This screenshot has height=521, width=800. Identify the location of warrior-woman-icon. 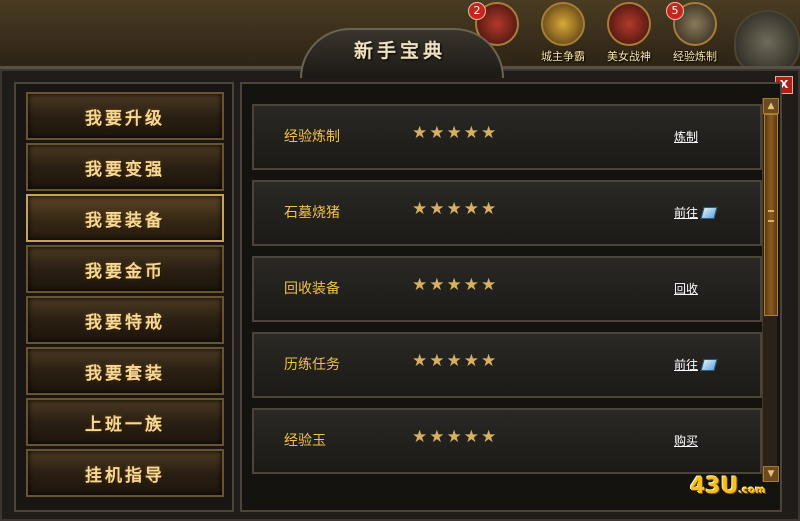
(629, 24).